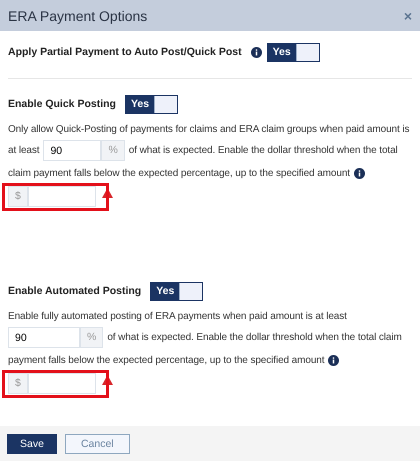 The height and width of the screenshot is (461, 420). Describe the element at coordinates (177, 316) in the screenshot. I see `description-text: Enable fully automated posting of ERA payments when paid amount is at least` at that location.